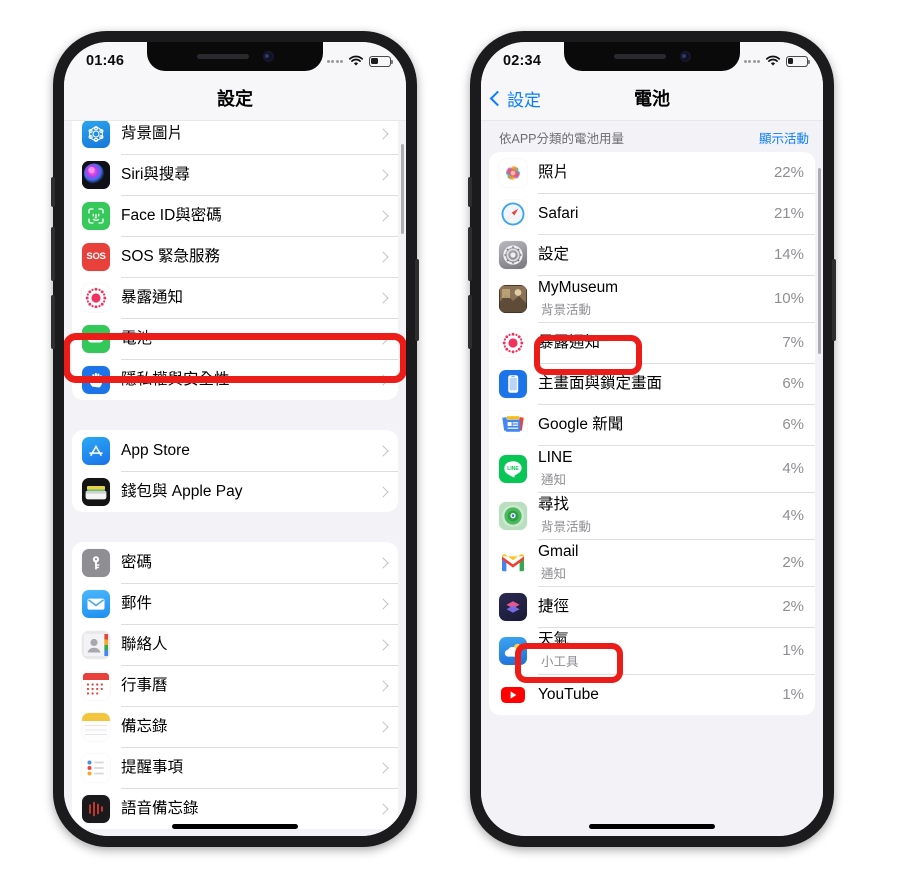 Image resolution: width=900 pixels, height=879 pixels. What do you see at coordinates (513, 469) in the screenshot?
I see `svg-text: LINE` at bounding box center [513, 469].